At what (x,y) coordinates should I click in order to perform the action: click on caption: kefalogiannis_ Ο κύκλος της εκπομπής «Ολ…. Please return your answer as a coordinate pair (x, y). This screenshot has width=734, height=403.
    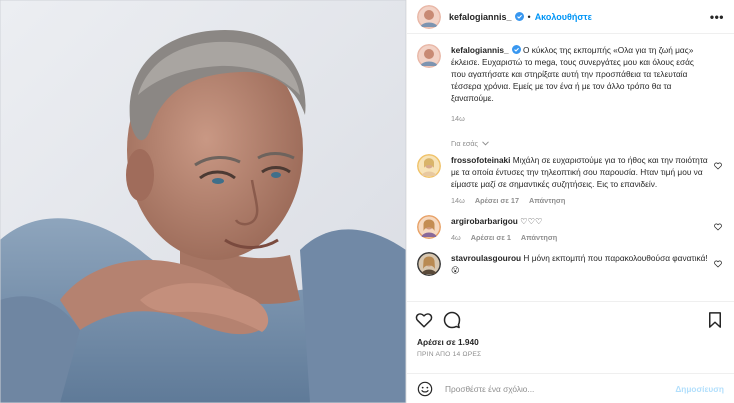
    Looking at the image, I should click on (570, 83).